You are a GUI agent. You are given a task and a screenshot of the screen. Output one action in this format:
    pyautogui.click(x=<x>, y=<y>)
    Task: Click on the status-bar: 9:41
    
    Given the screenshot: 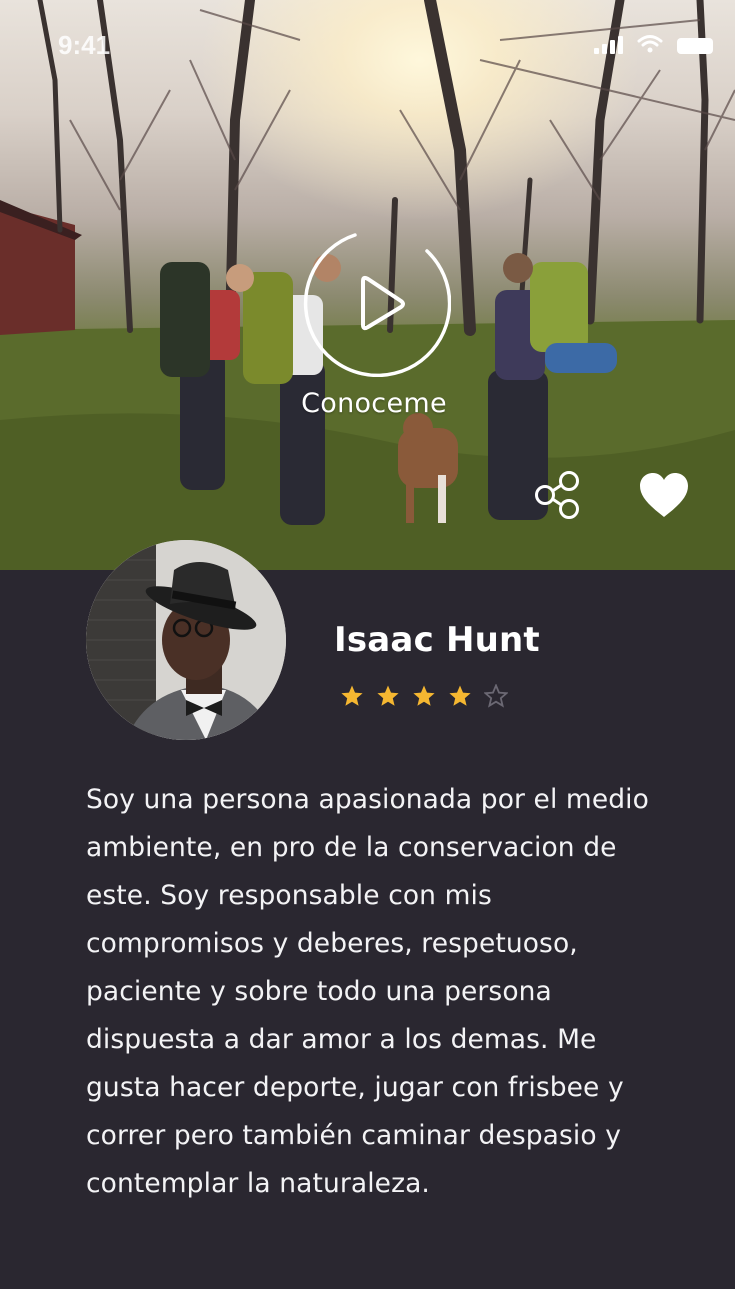 What is the action you would take?
    pyautogui.click(x=367, y=45)
    